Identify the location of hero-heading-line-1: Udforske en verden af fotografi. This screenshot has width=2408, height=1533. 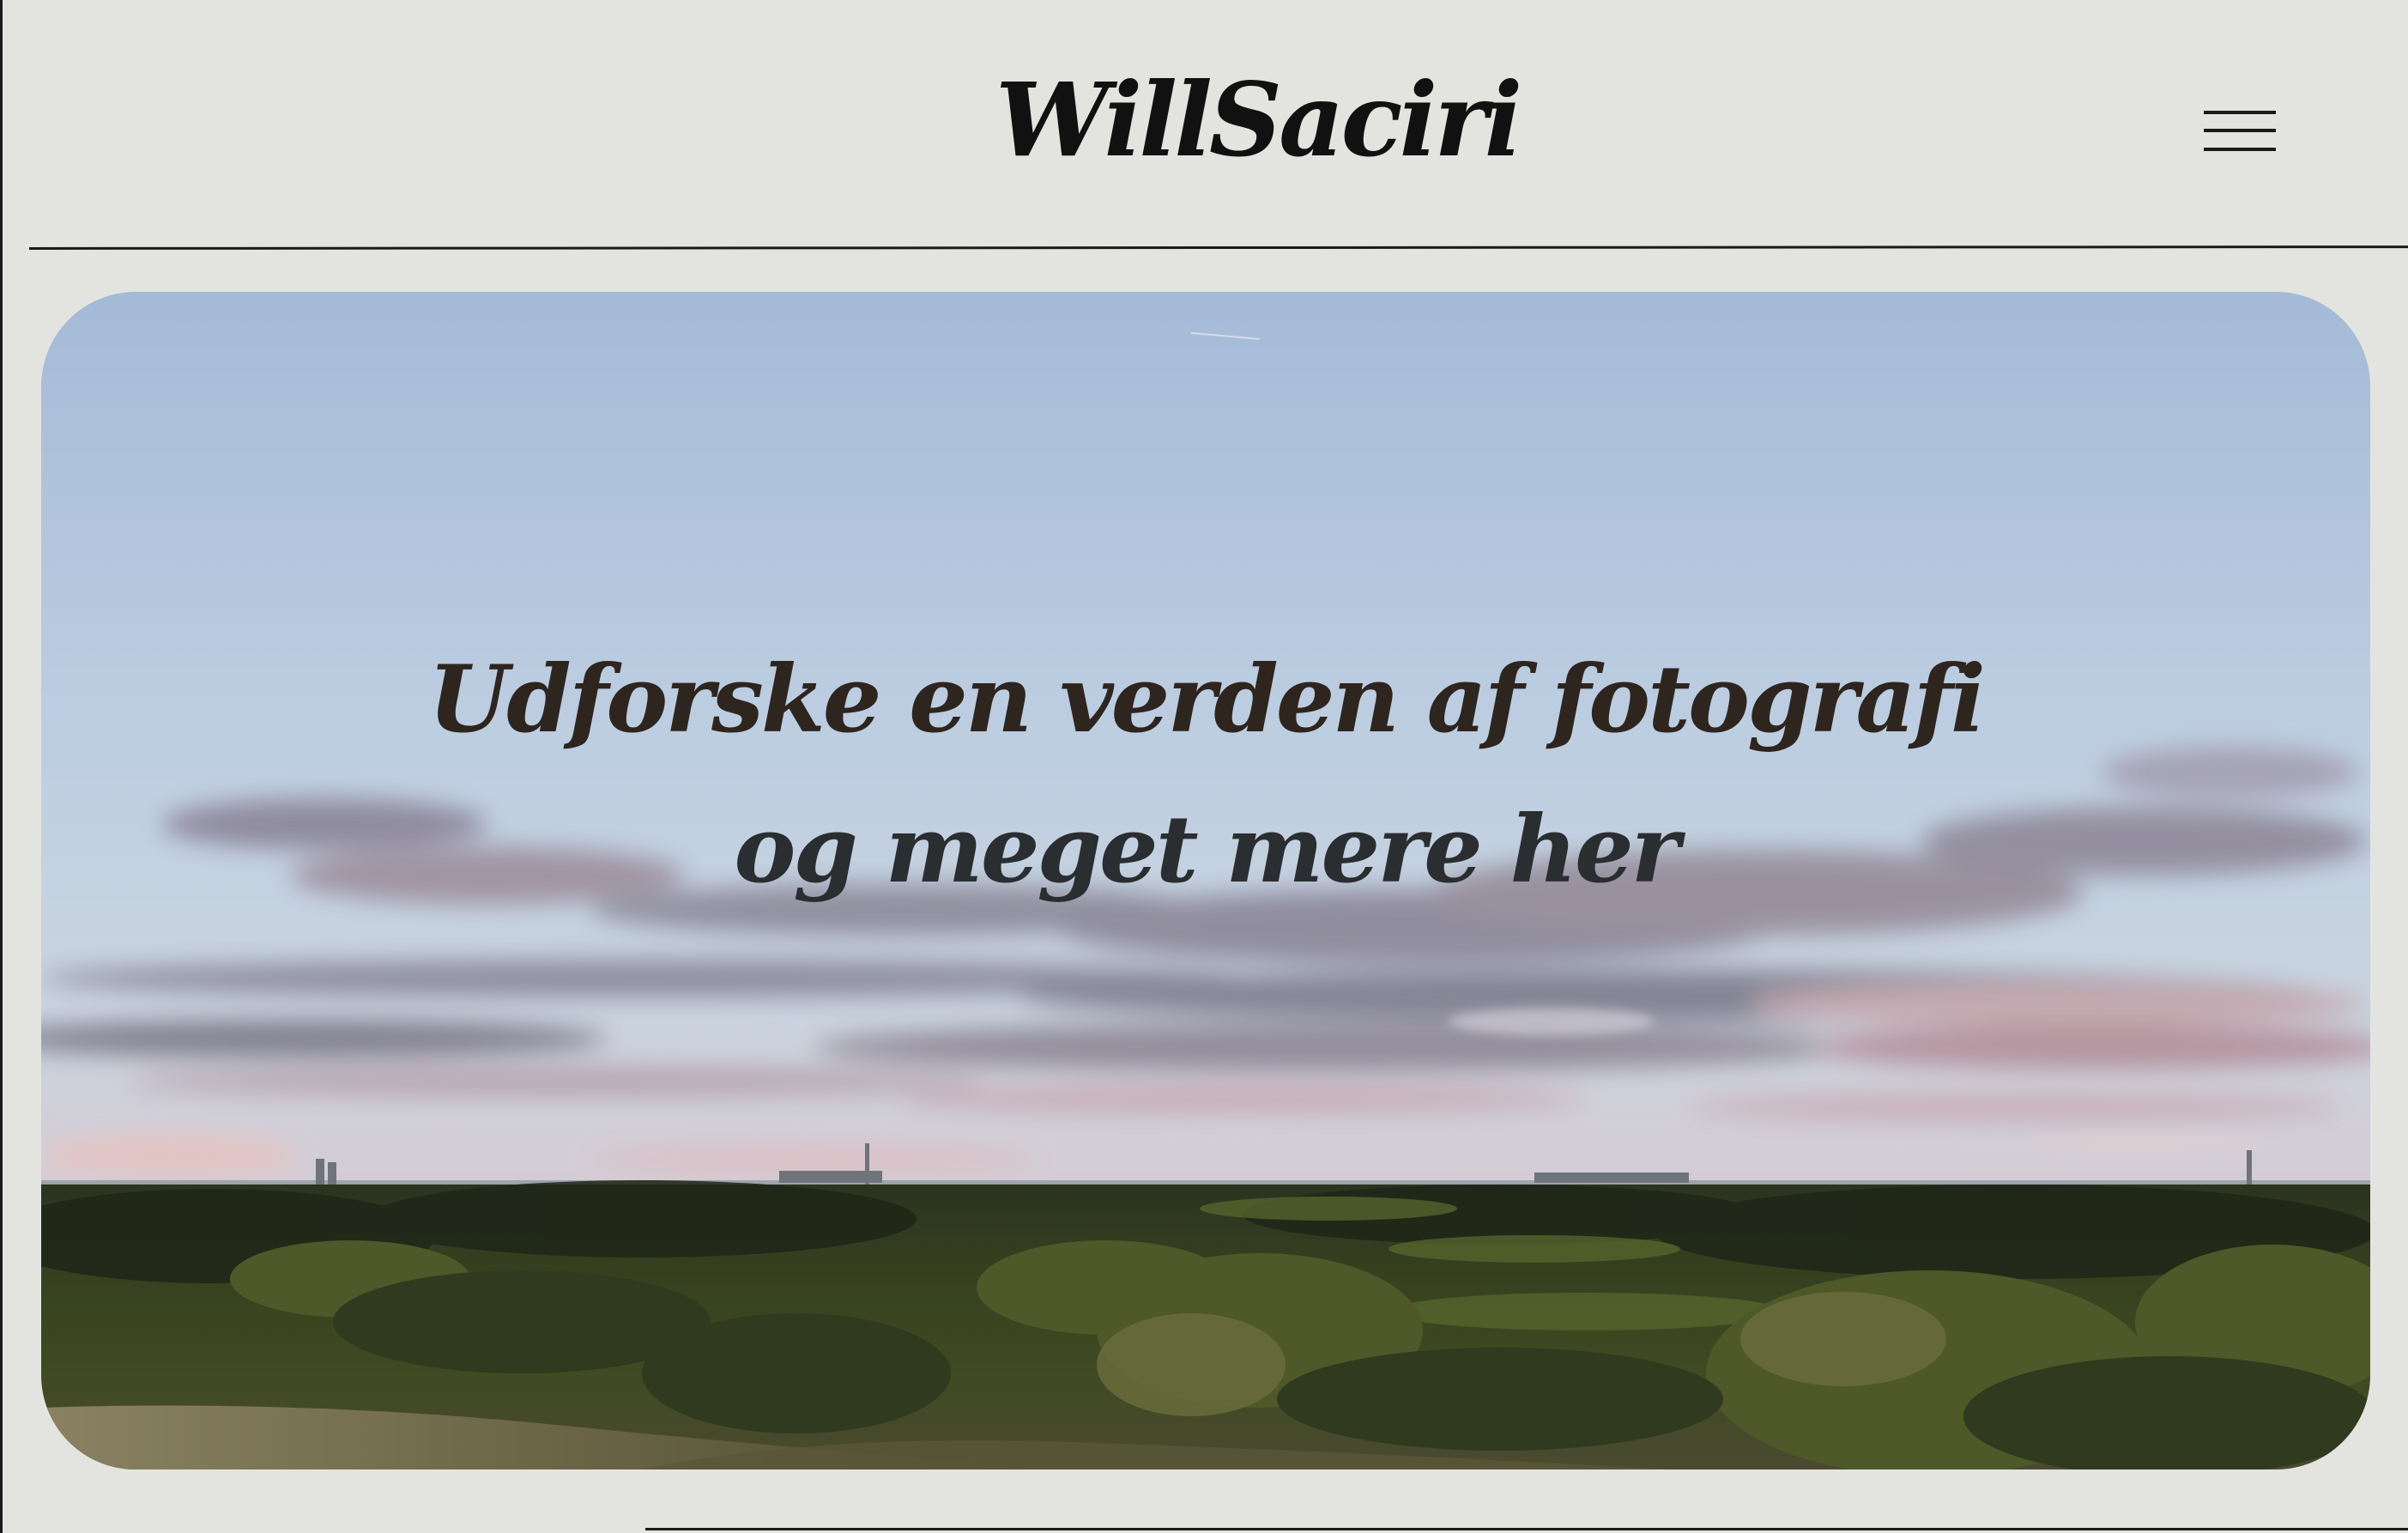
(1207, 700).